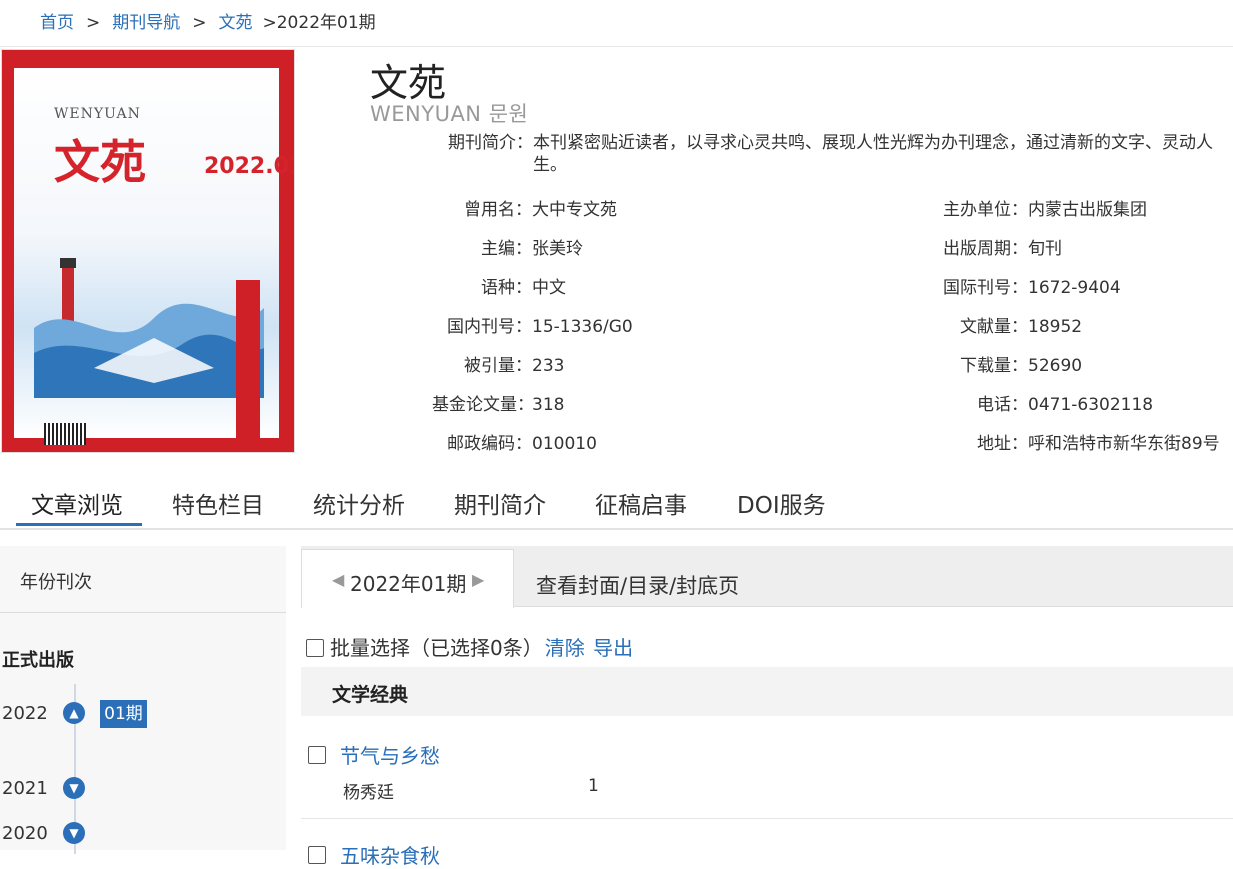 The width and height of the screenshot is (1233, 869). I want to click on info-issn: 国际刊号：1672-9404, so click(1029, 285).